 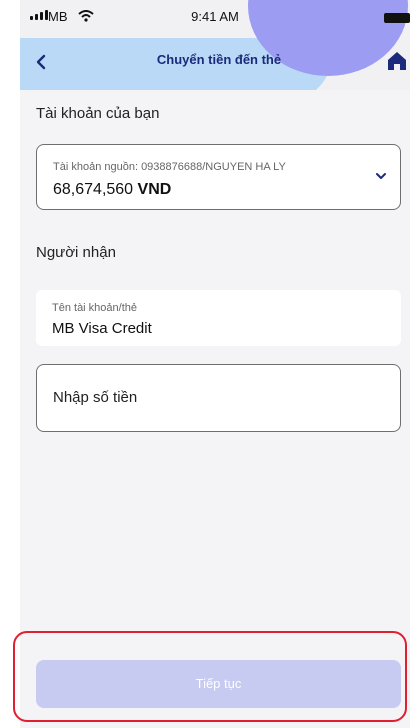 What do you see at coordinates (98, 113) in the screenshot?
I see `source-account-section-label: Tài khoản của bạn` at bounding box center [98, 113].